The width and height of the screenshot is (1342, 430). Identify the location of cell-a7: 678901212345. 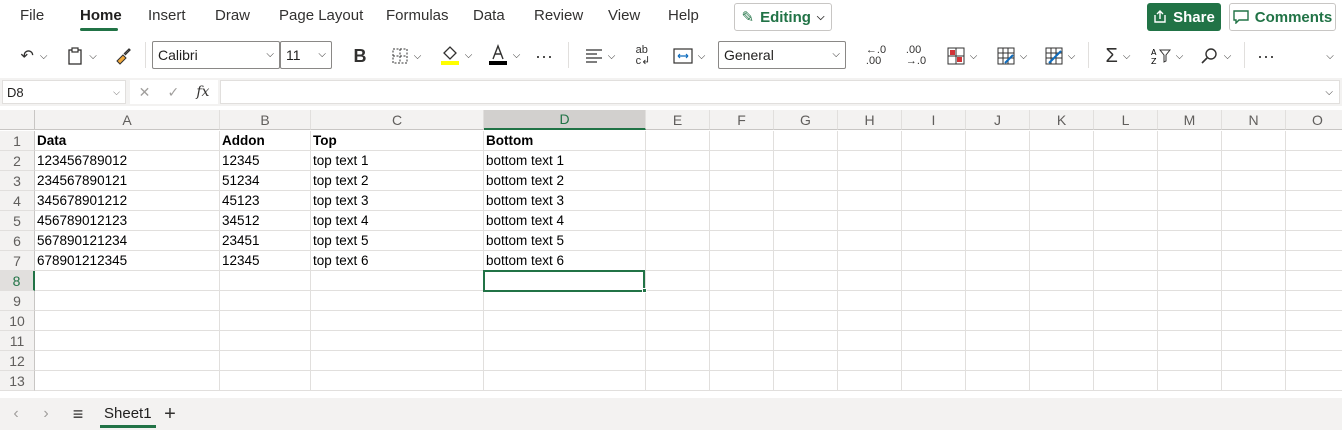
(127, 261).